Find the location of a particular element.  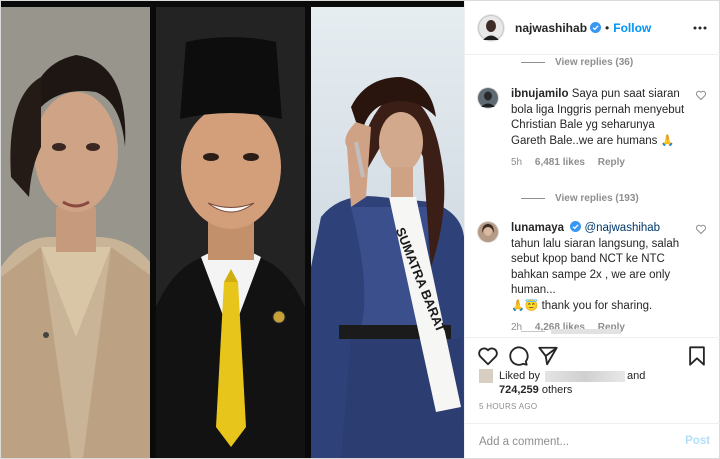

comment-age: 5h is located at coordinates (517, 162).